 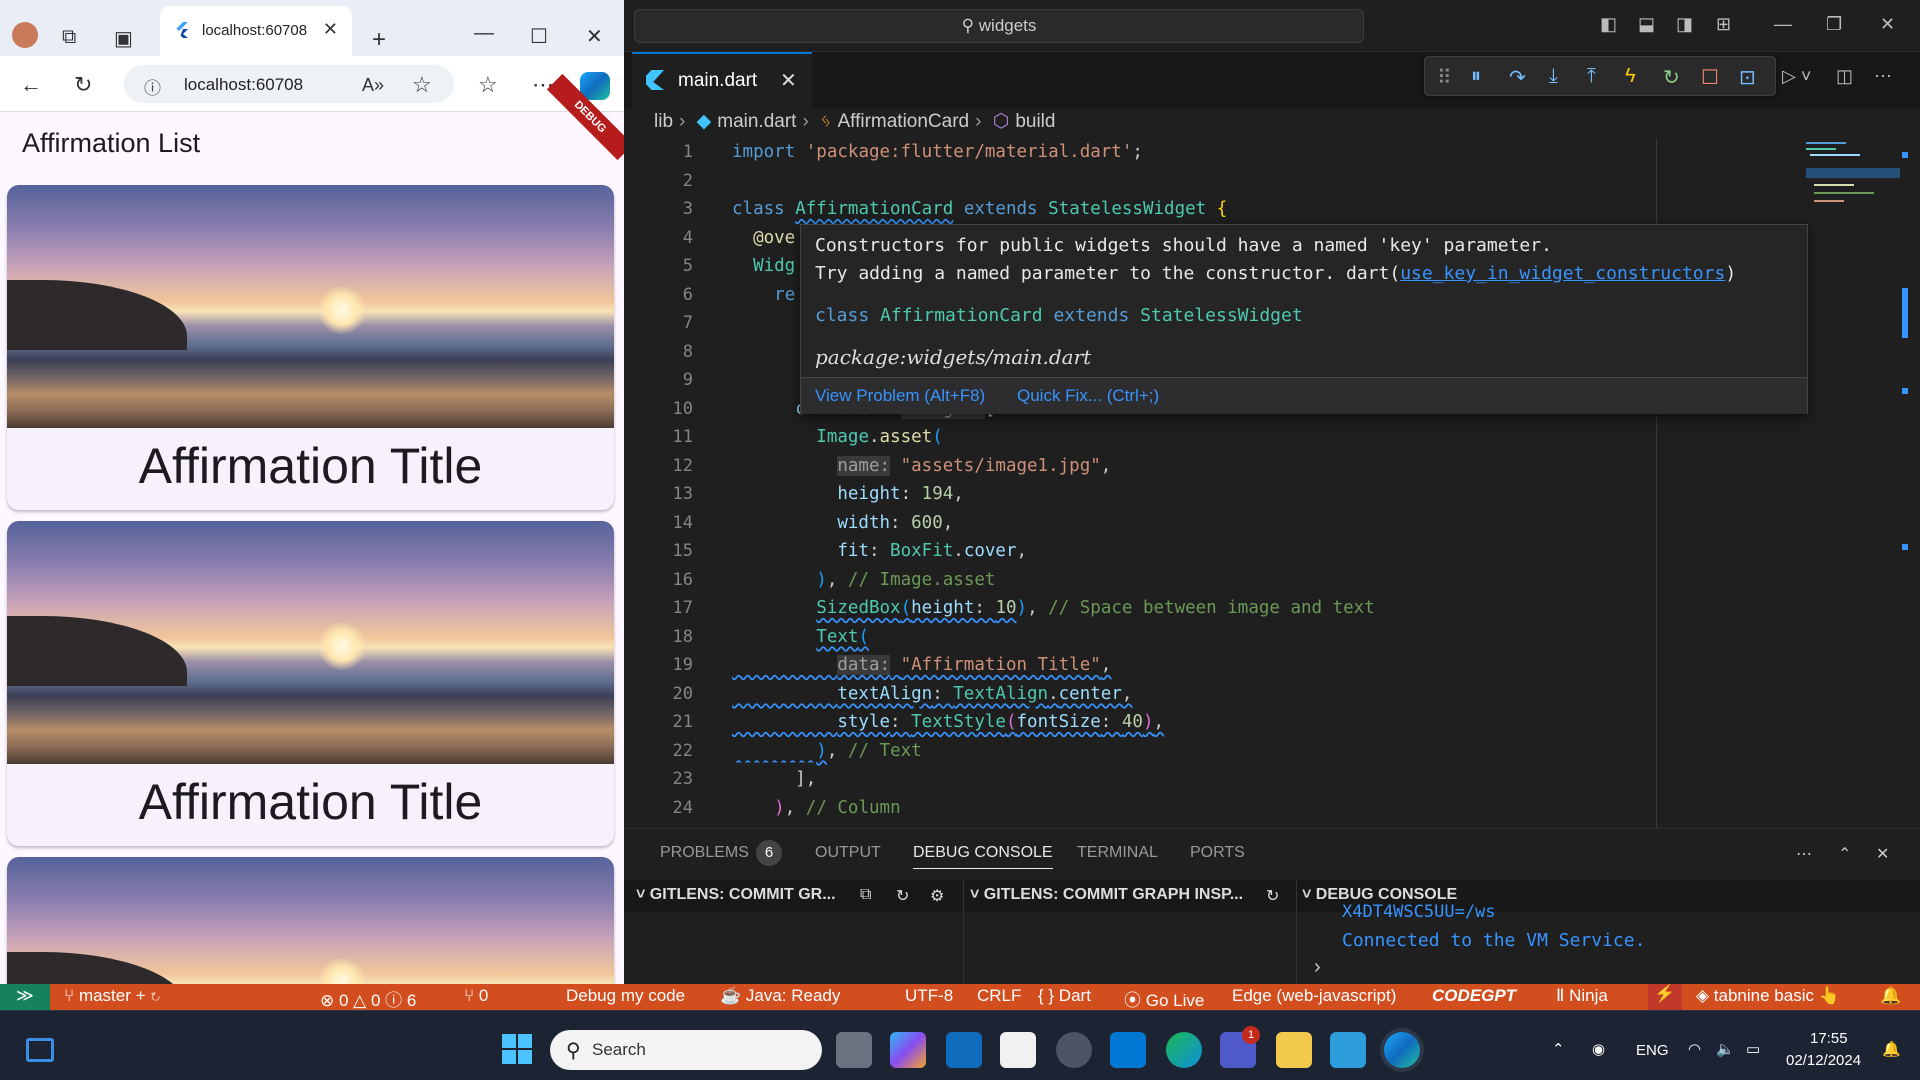 I want to click on no-sync-icon: ⚡, so click(x=1665, y=997).